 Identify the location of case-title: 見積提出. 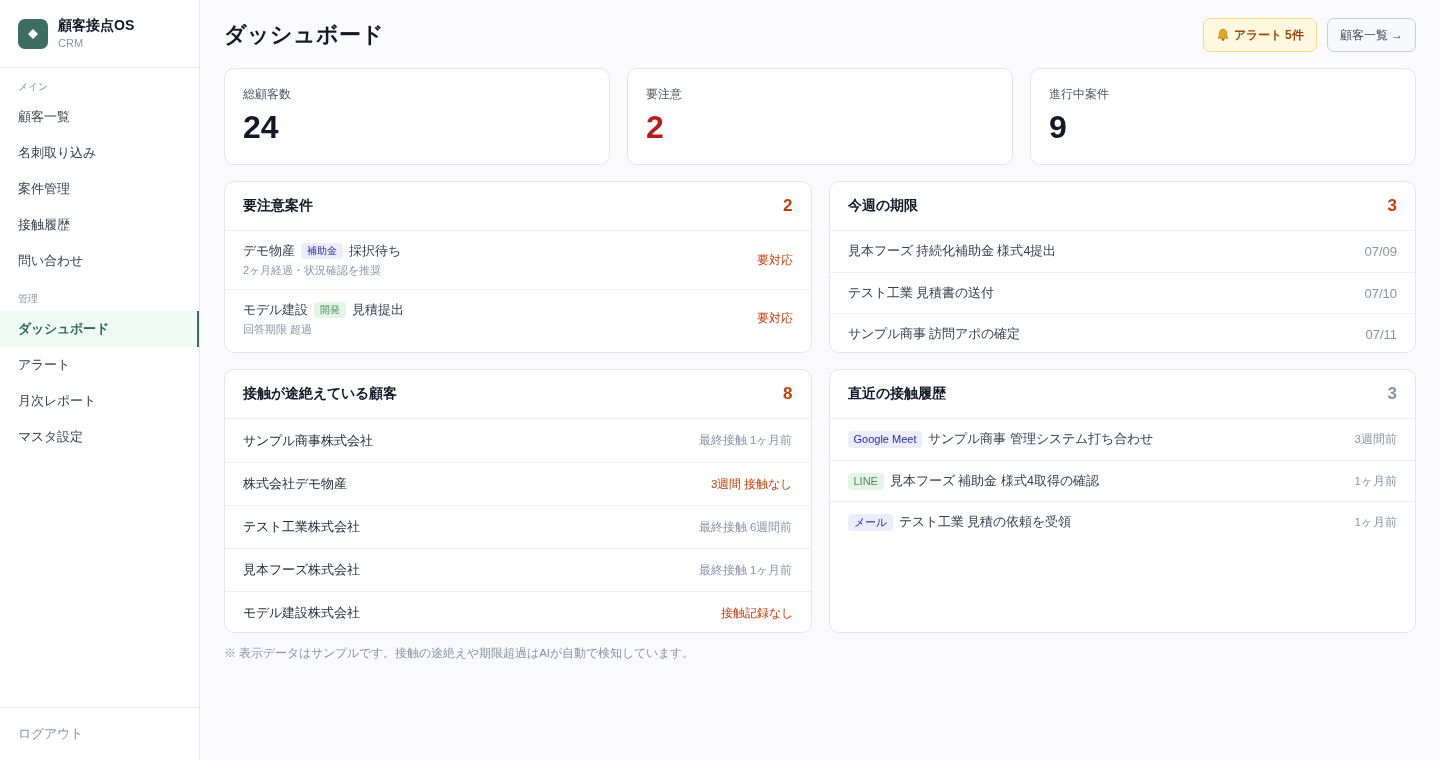
(378, 309).